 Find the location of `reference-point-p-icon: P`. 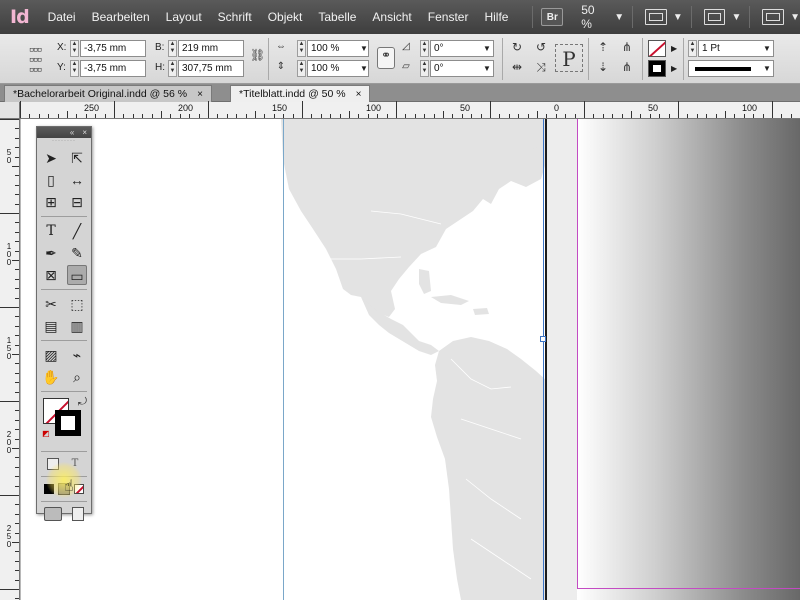

reference-point-p-icon: P is located at coordinates (569, 58).